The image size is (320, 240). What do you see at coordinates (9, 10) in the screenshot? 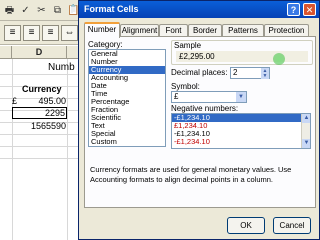
I see `print-preview-icon: 🖶` at bounding box center [9, 10].